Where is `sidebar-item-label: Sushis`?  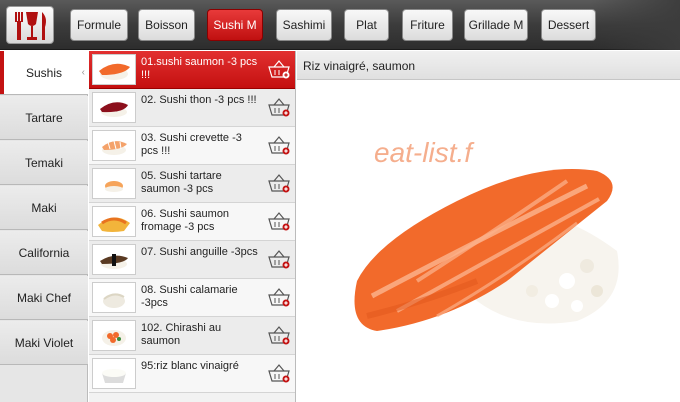 sidebar-item-label: Sushis is located at coordinates (44, 72).